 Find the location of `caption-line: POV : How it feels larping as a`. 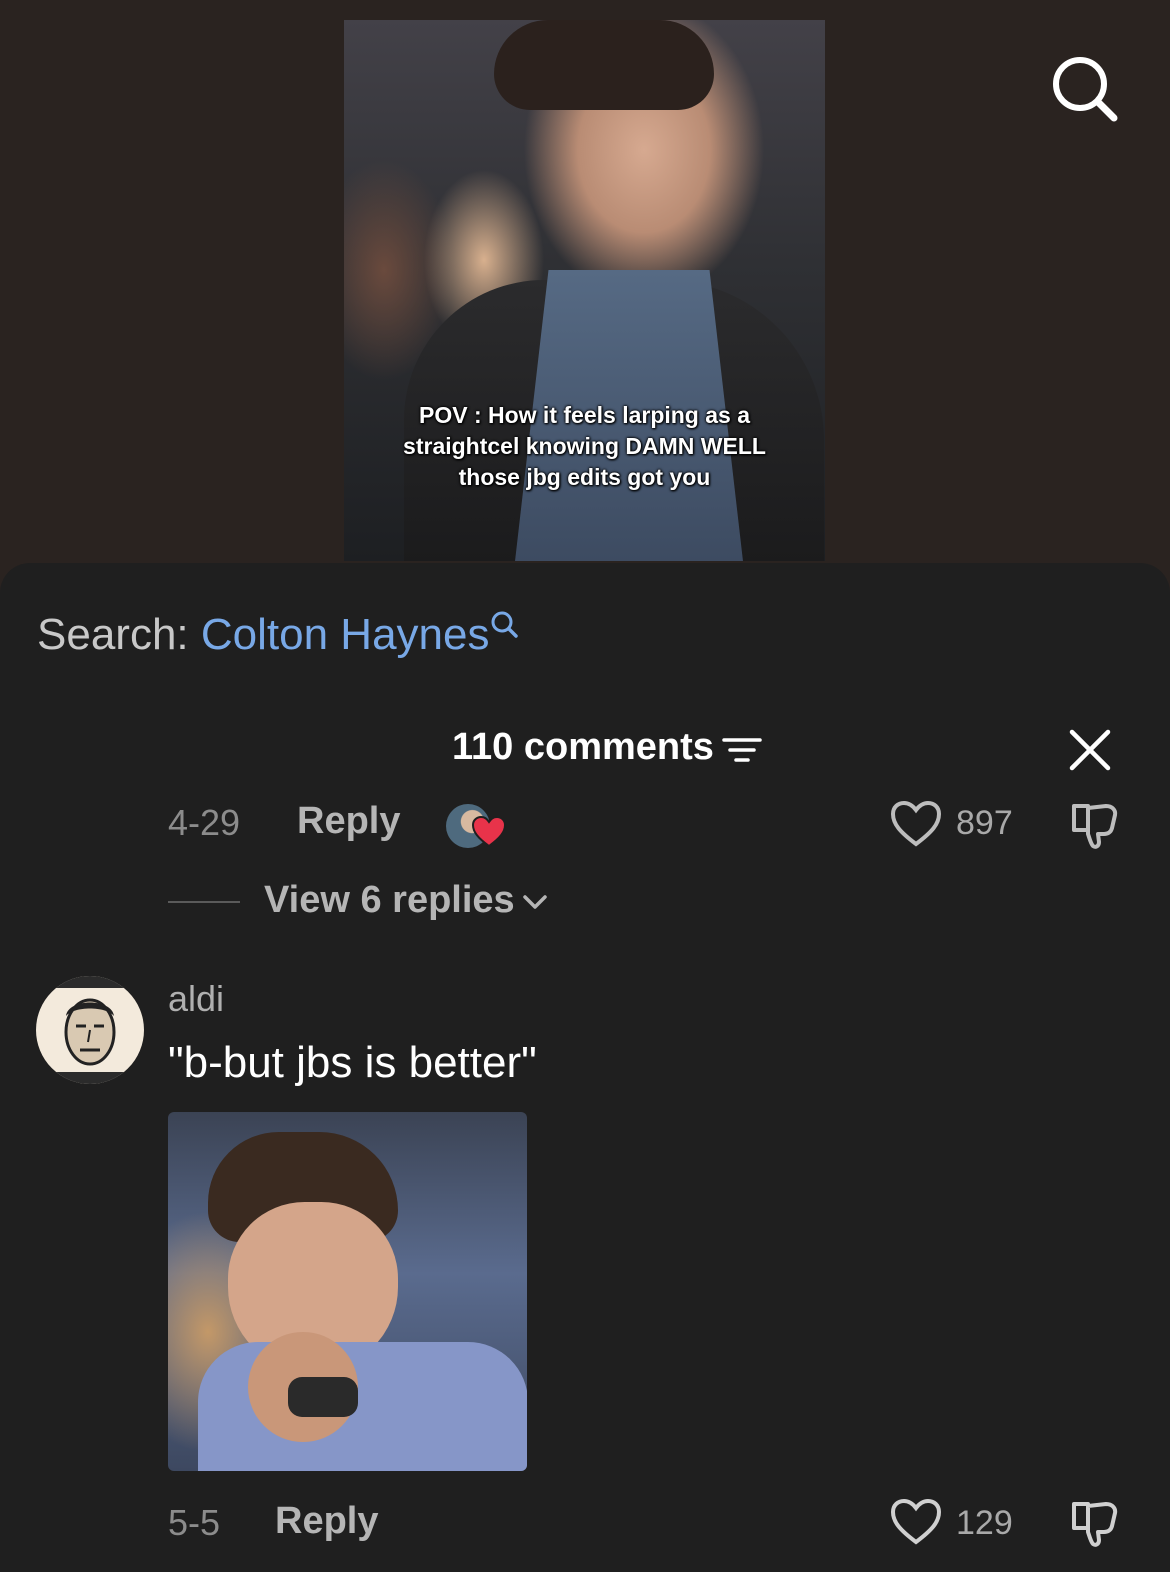

caption-line: POV : How it feels larping as a is located at coordinates (584, 415).